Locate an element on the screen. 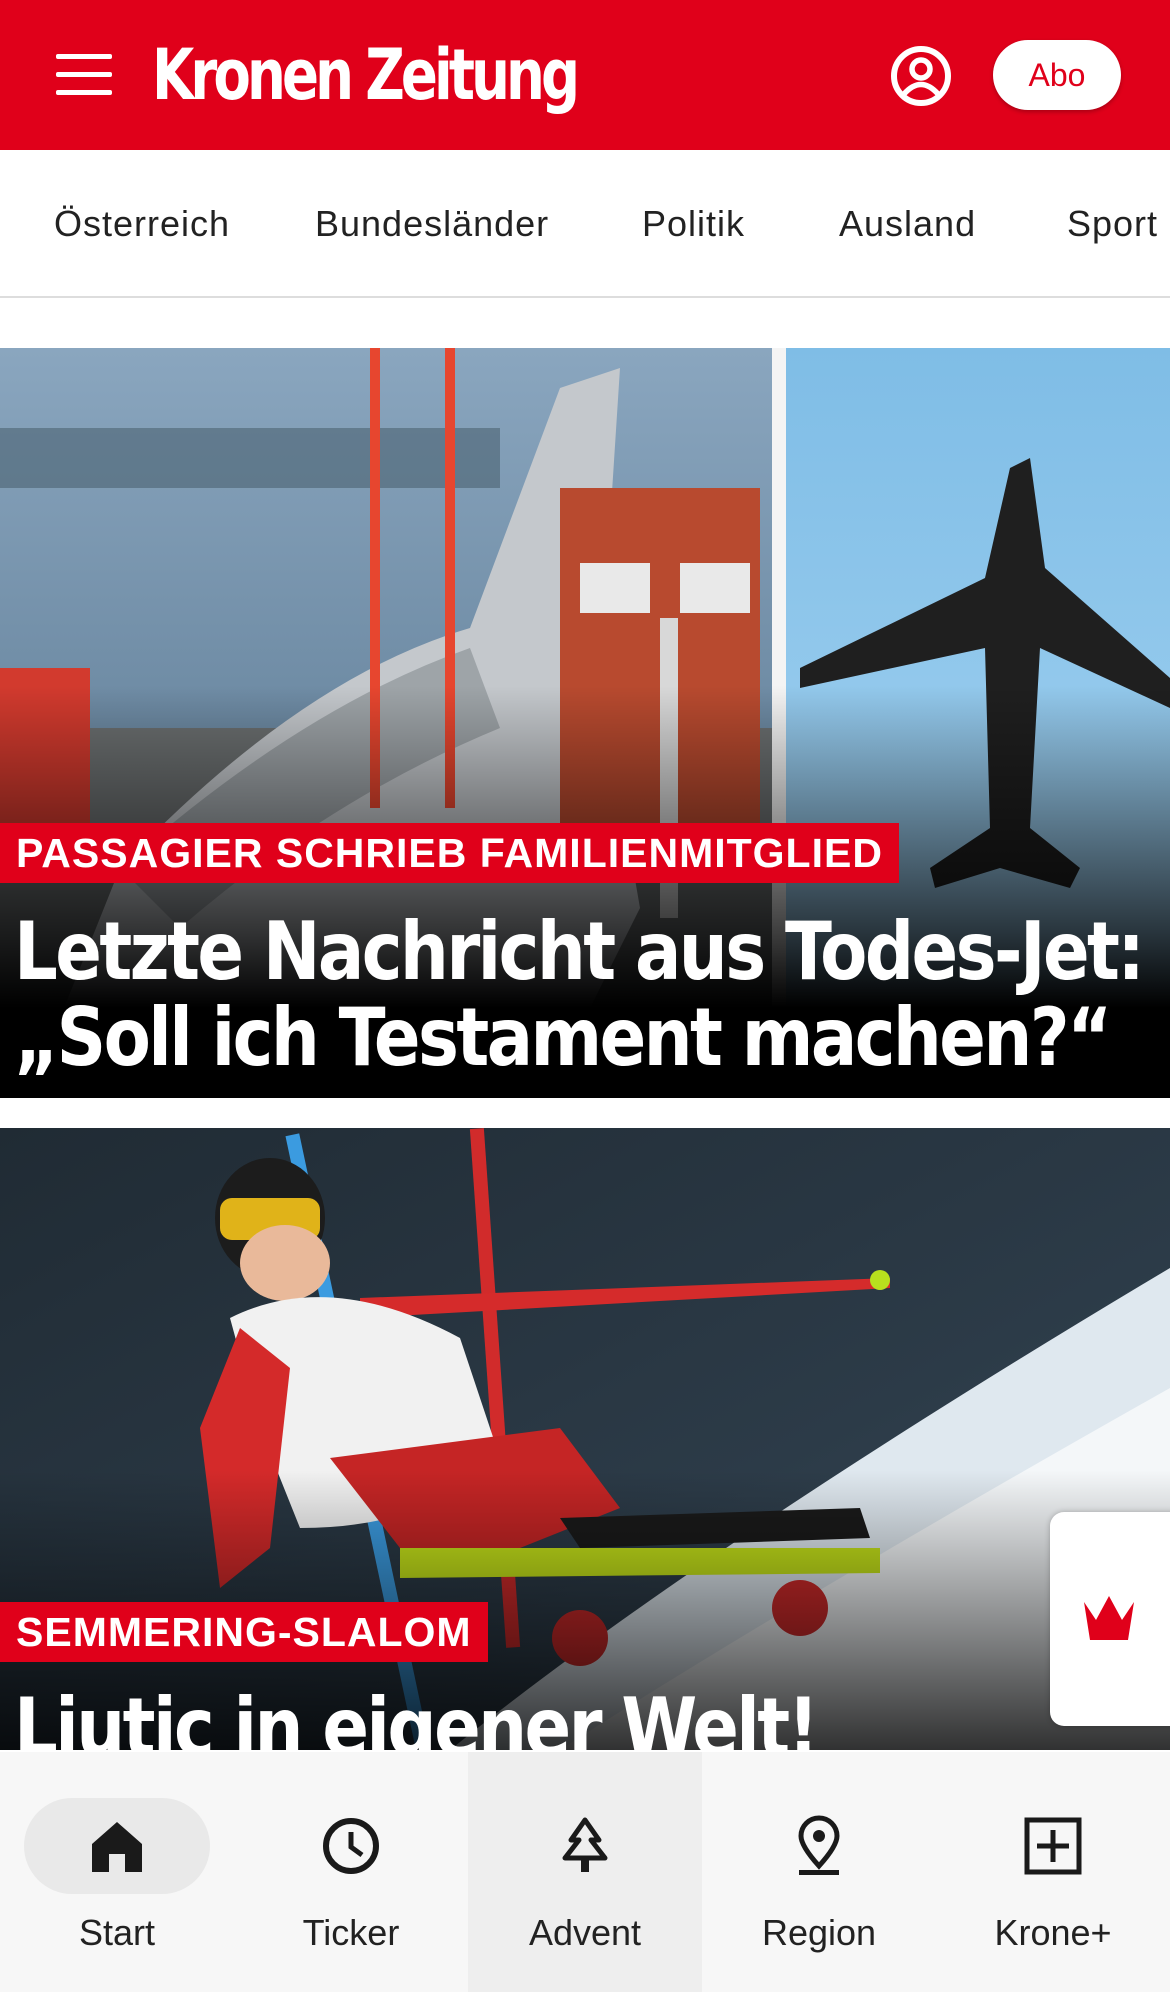 The height and width of the screenshot is (1992, 1170). bottom-nav-label: Ticker is located at coordinates (351, 1932).